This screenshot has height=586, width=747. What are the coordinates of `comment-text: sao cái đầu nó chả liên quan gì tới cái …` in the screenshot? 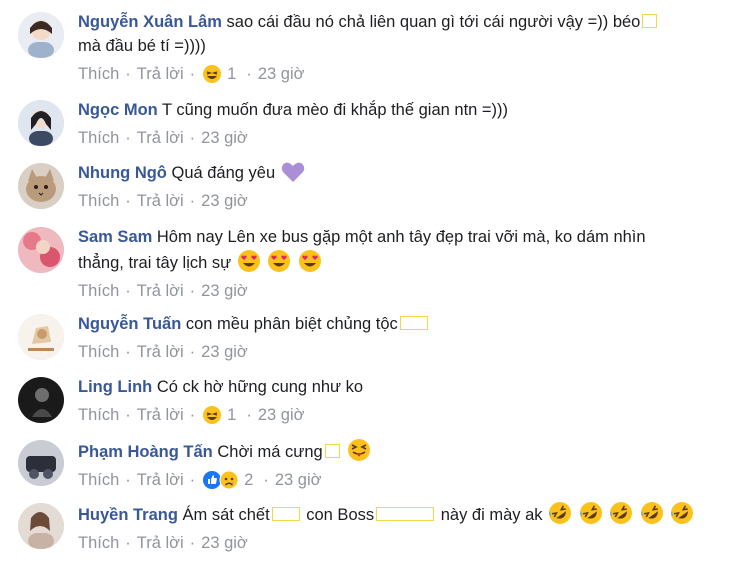 It's located at (433, 22).